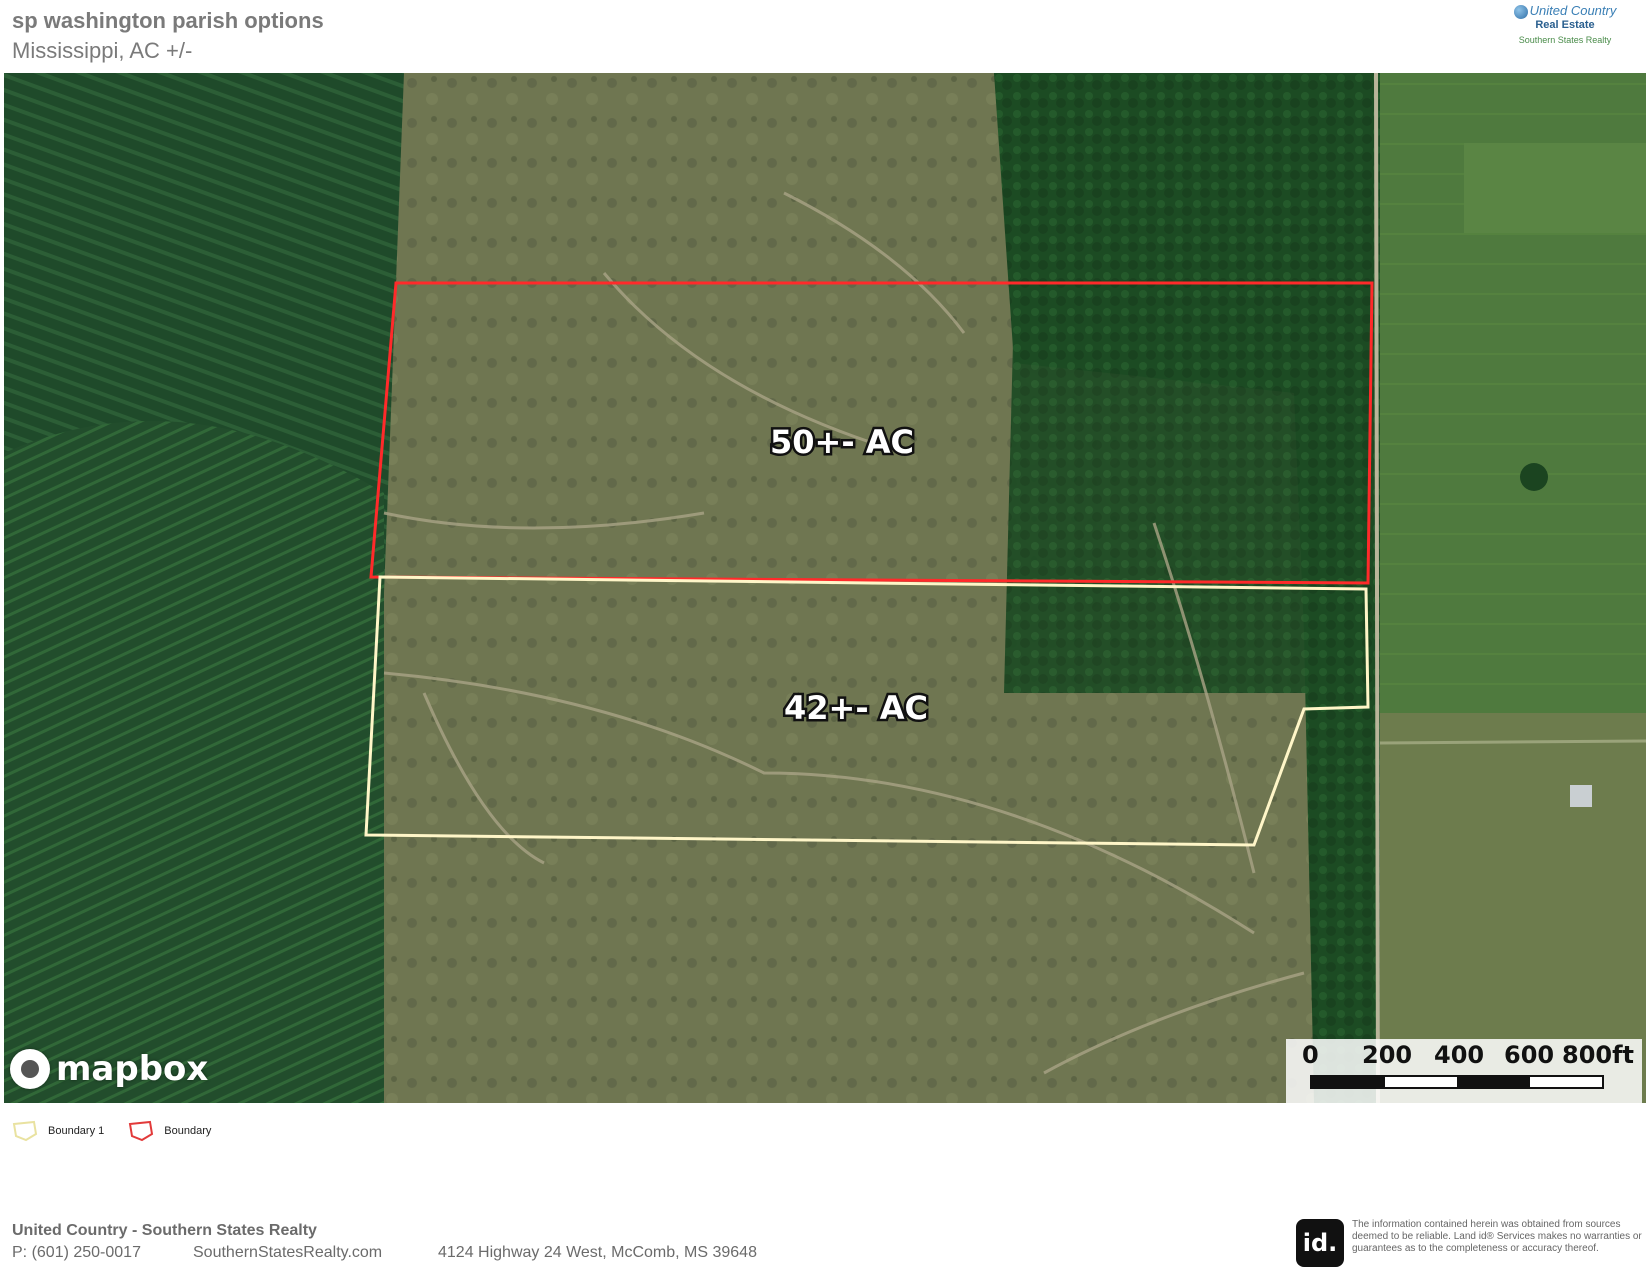  I want to click on scale-tick: 600, so click(1529, 1055).